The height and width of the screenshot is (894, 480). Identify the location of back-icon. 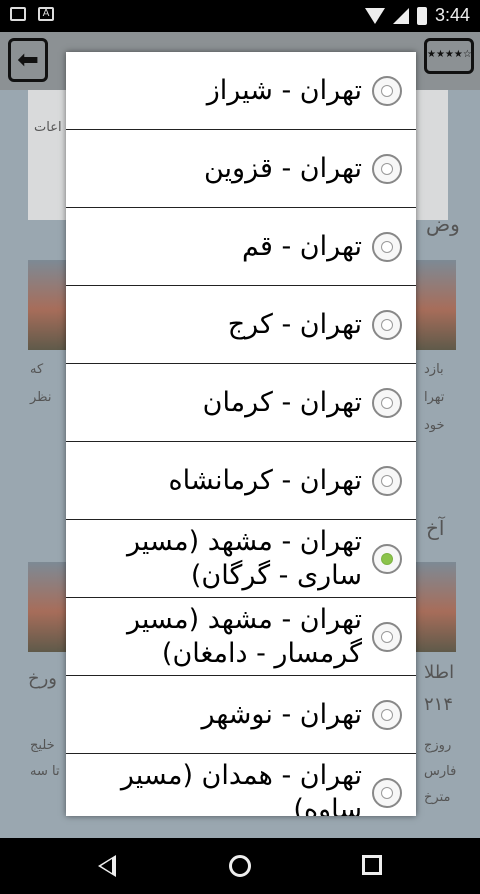
(107, 866).